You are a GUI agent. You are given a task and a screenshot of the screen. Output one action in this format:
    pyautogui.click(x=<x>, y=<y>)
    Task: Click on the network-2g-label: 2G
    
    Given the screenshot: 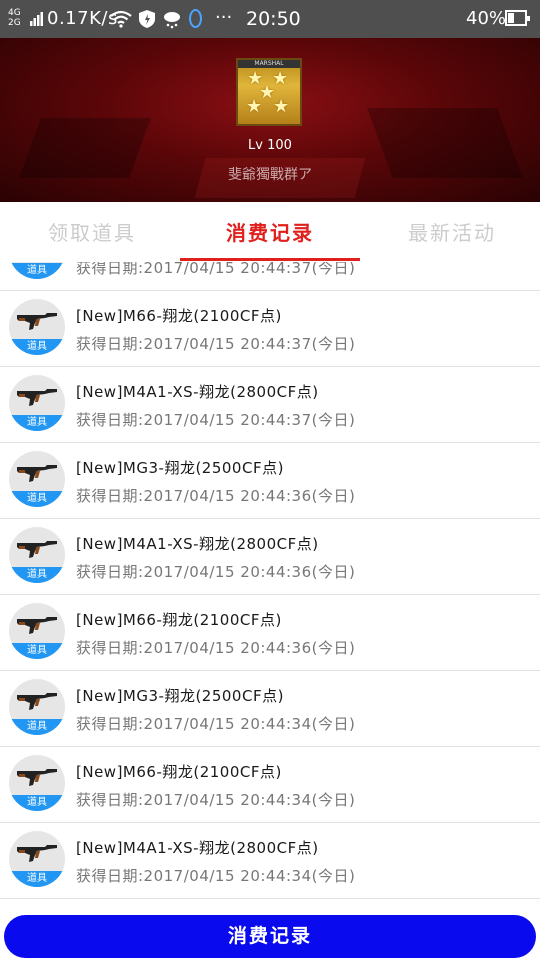 What is the action you would take?
    pyautogui.click(x=14, y=23)
    